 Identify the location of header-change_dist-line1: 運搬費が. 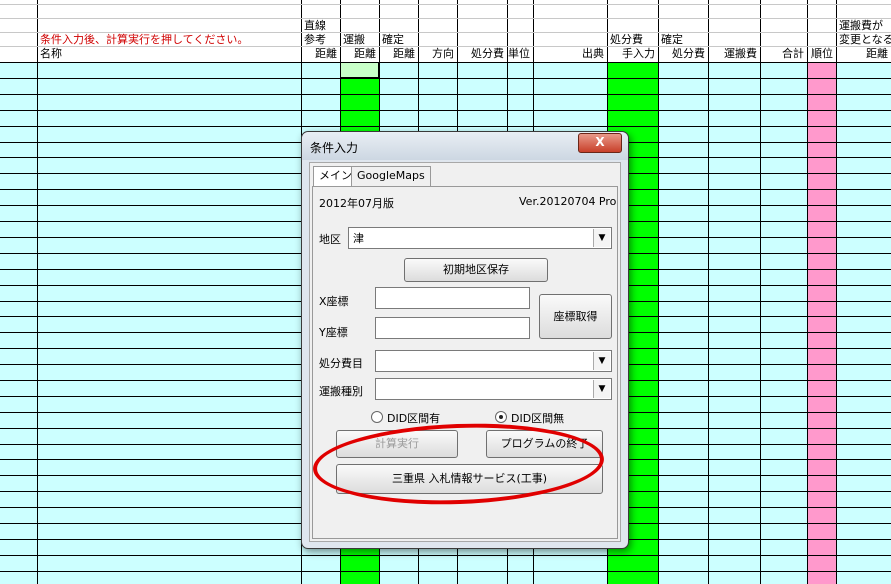
(861, 25).